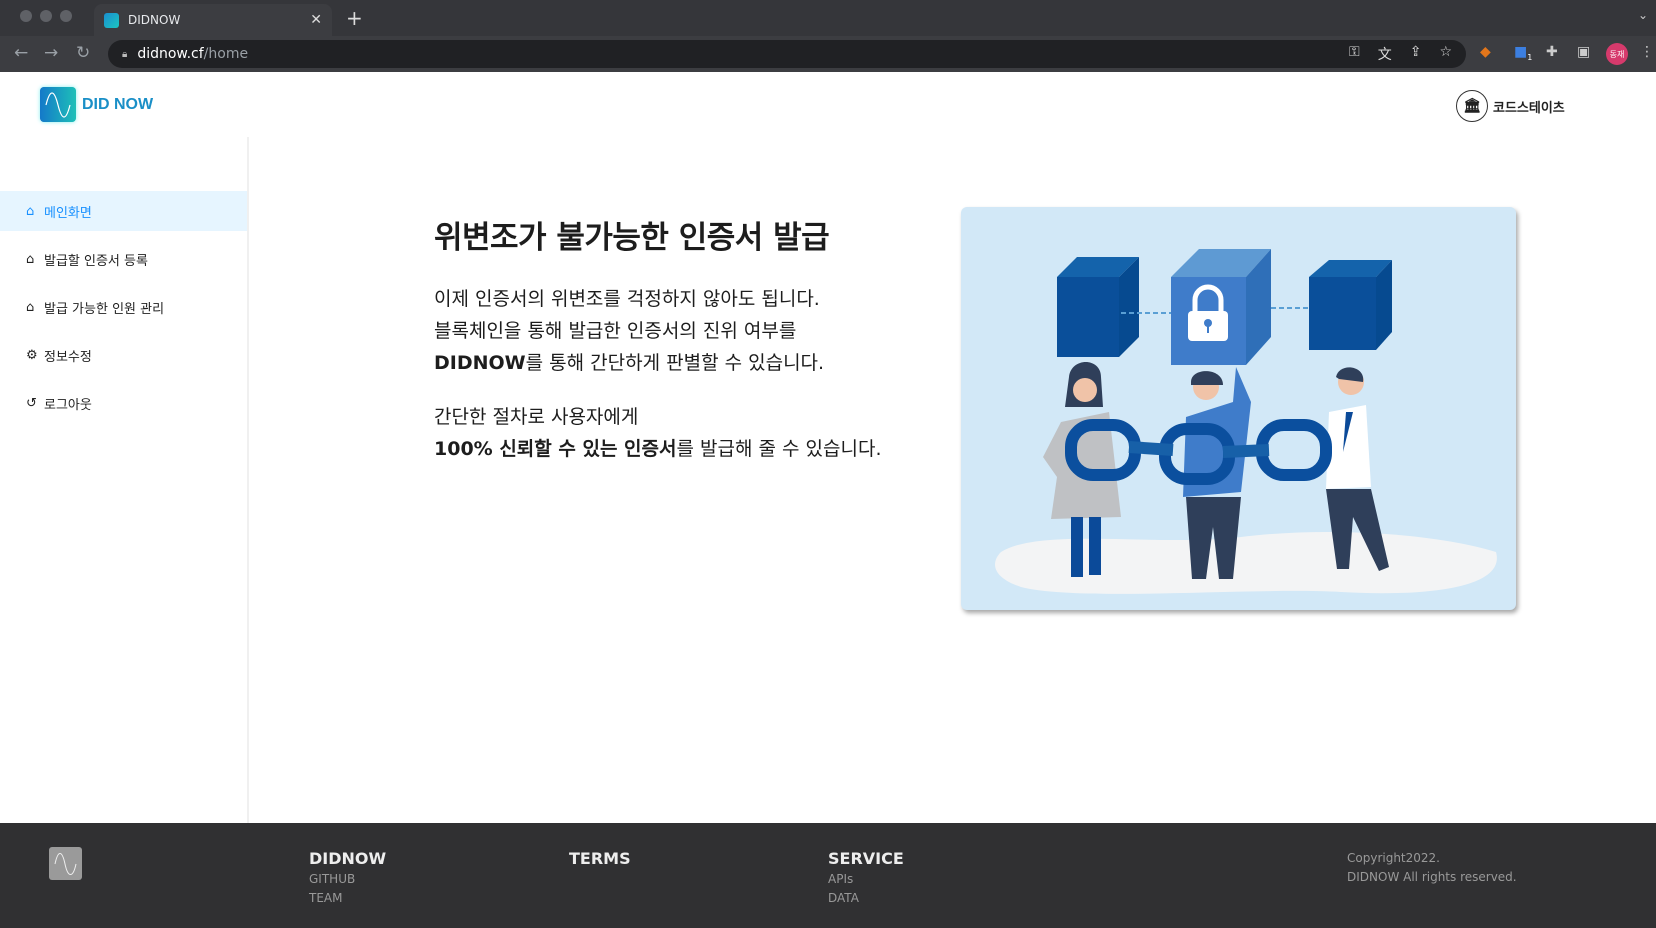 This screenshot has height=928, width=1656. I want to click on gear-icon: ⚙, so click(32, 355).